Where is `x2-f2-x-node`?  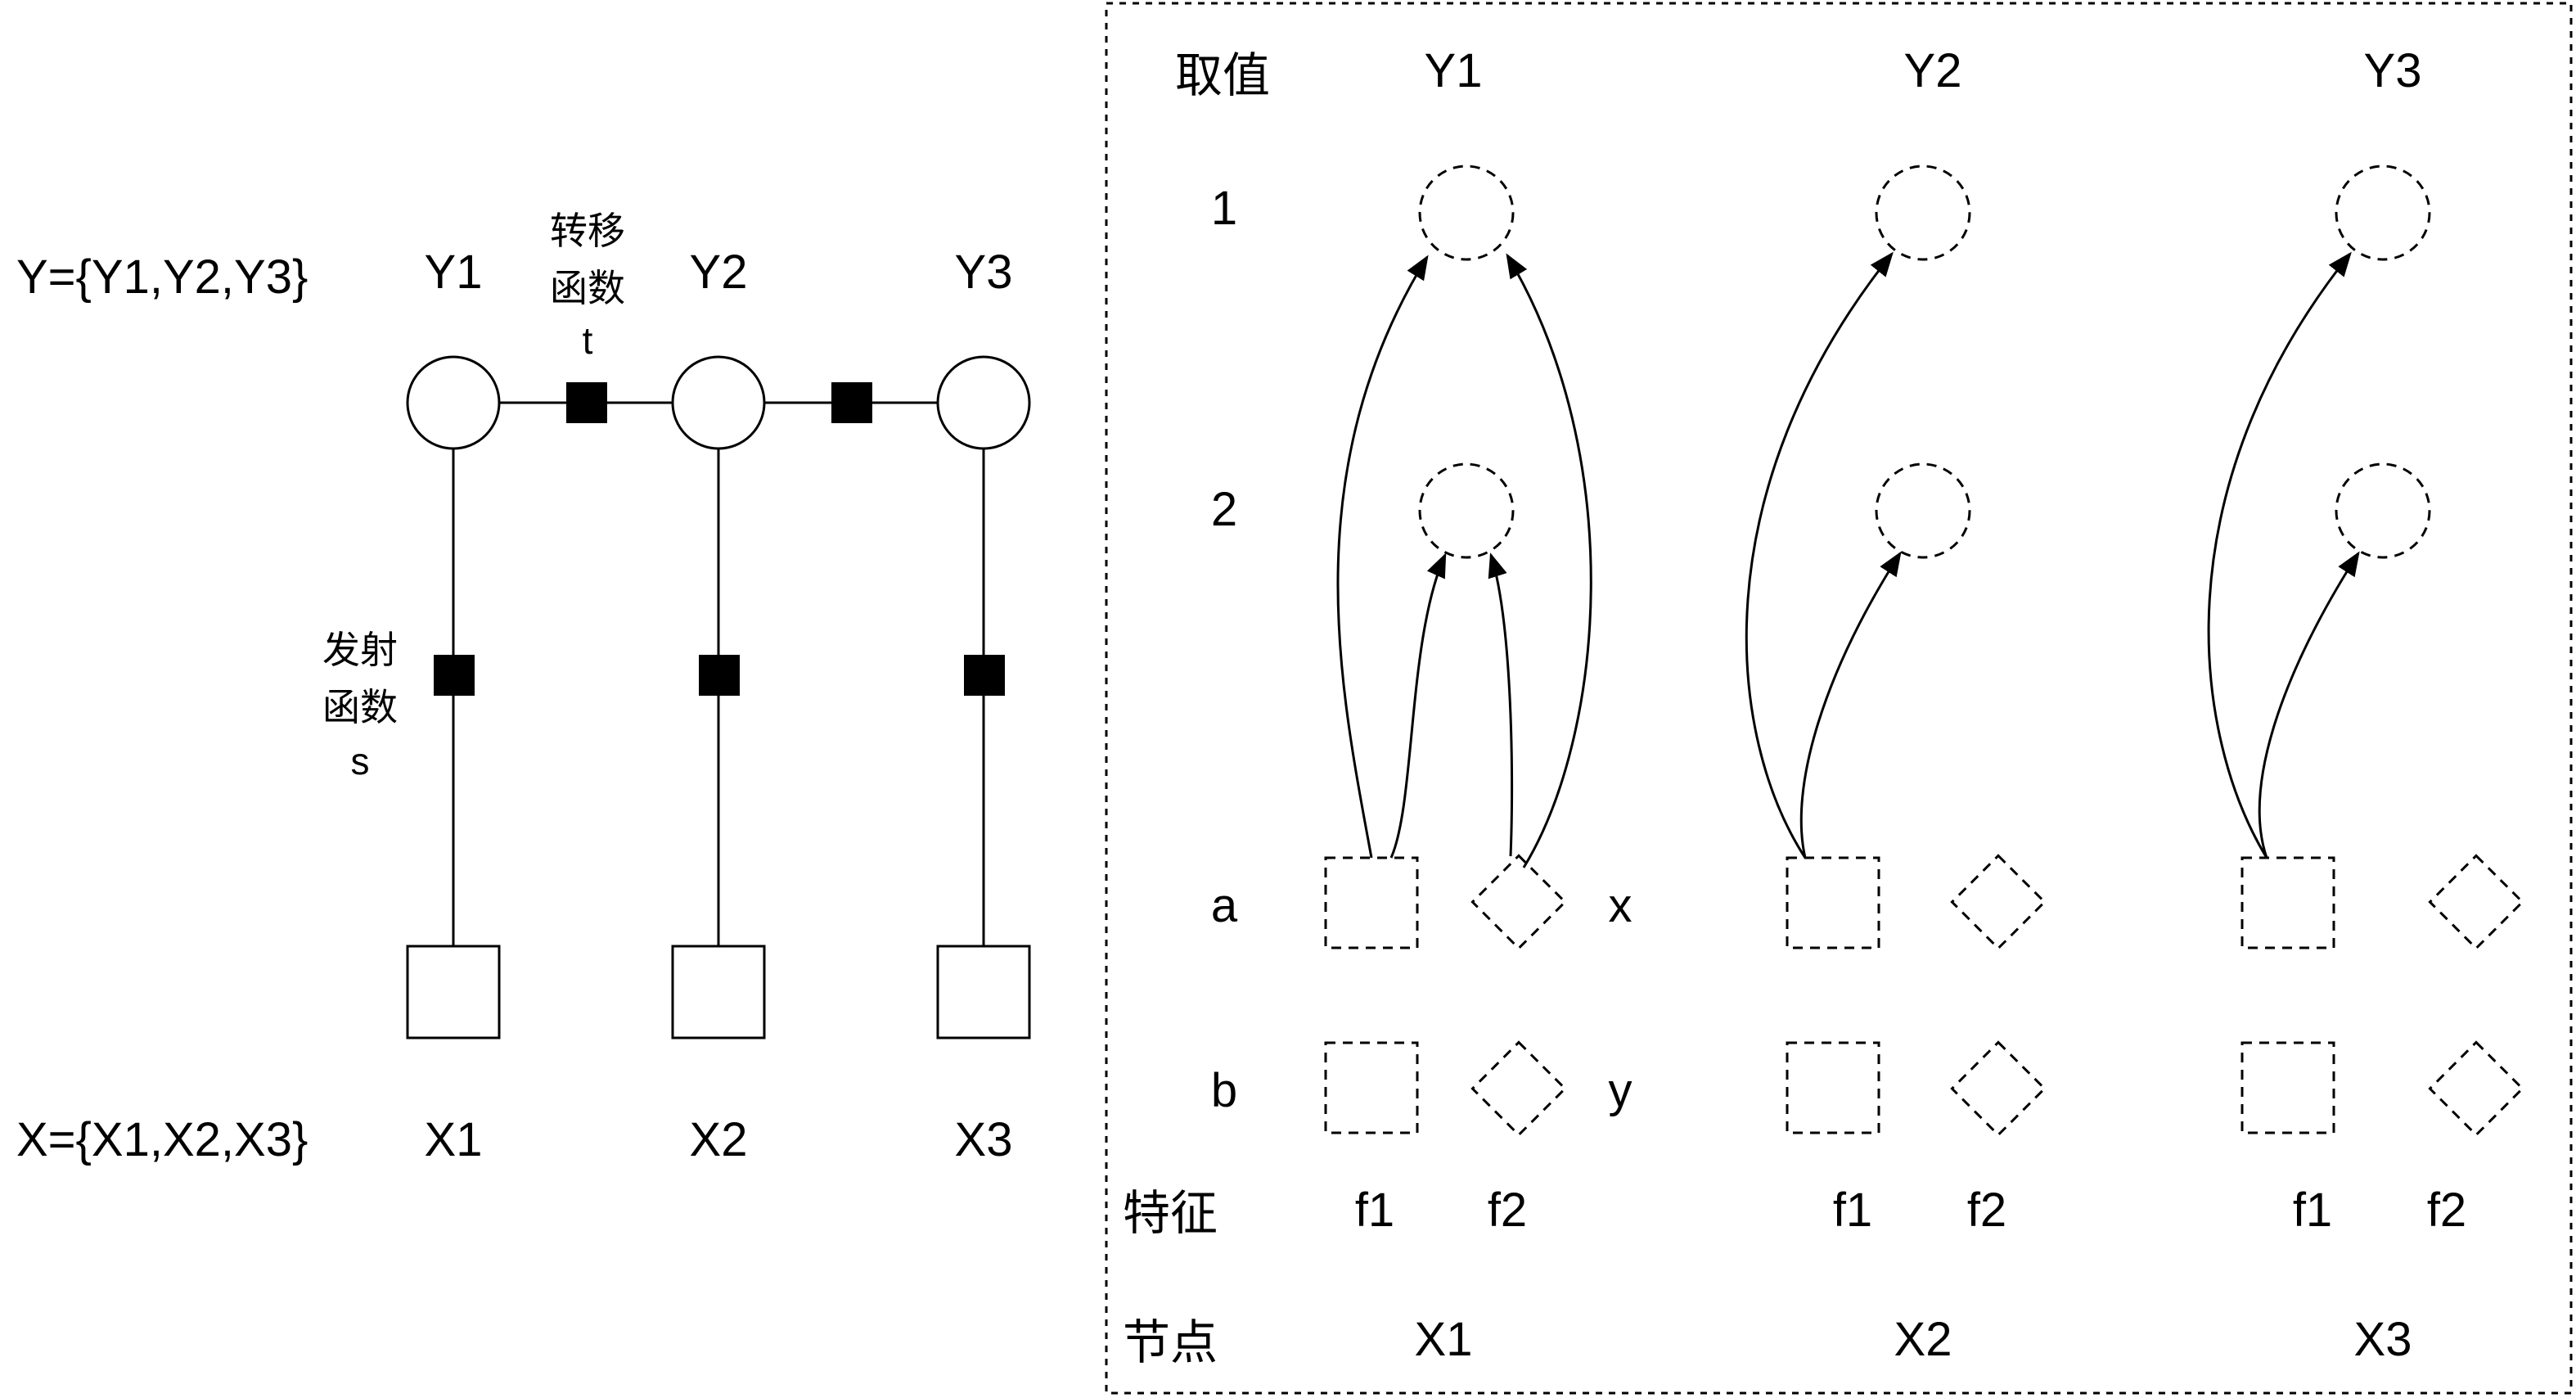 x2-f2-x-node is located at coordinates (1998, 902).